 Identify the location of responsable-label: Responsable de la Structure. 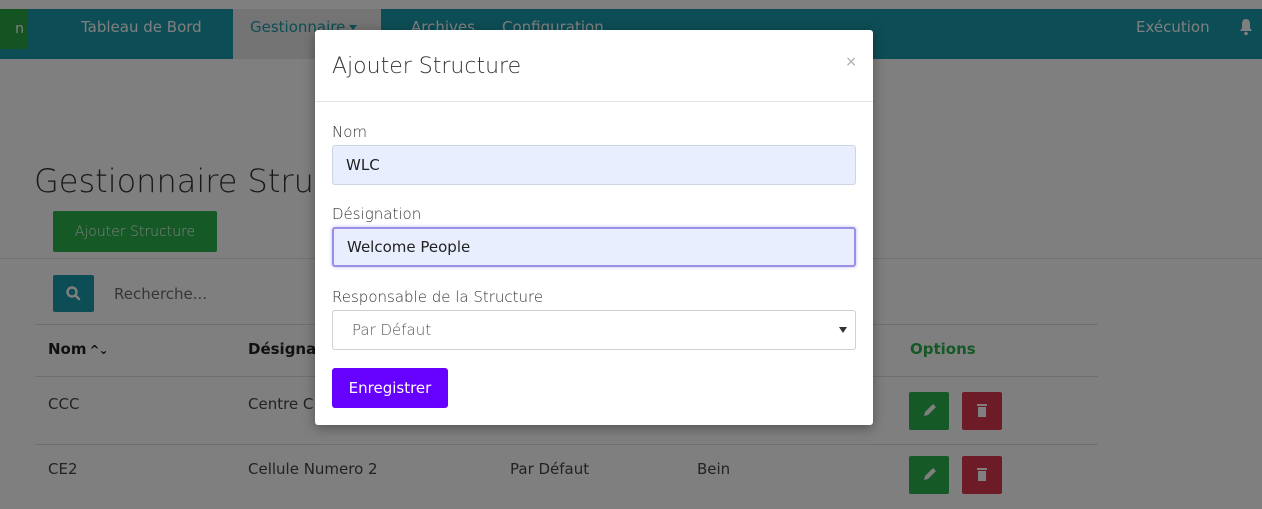
(438, 297).